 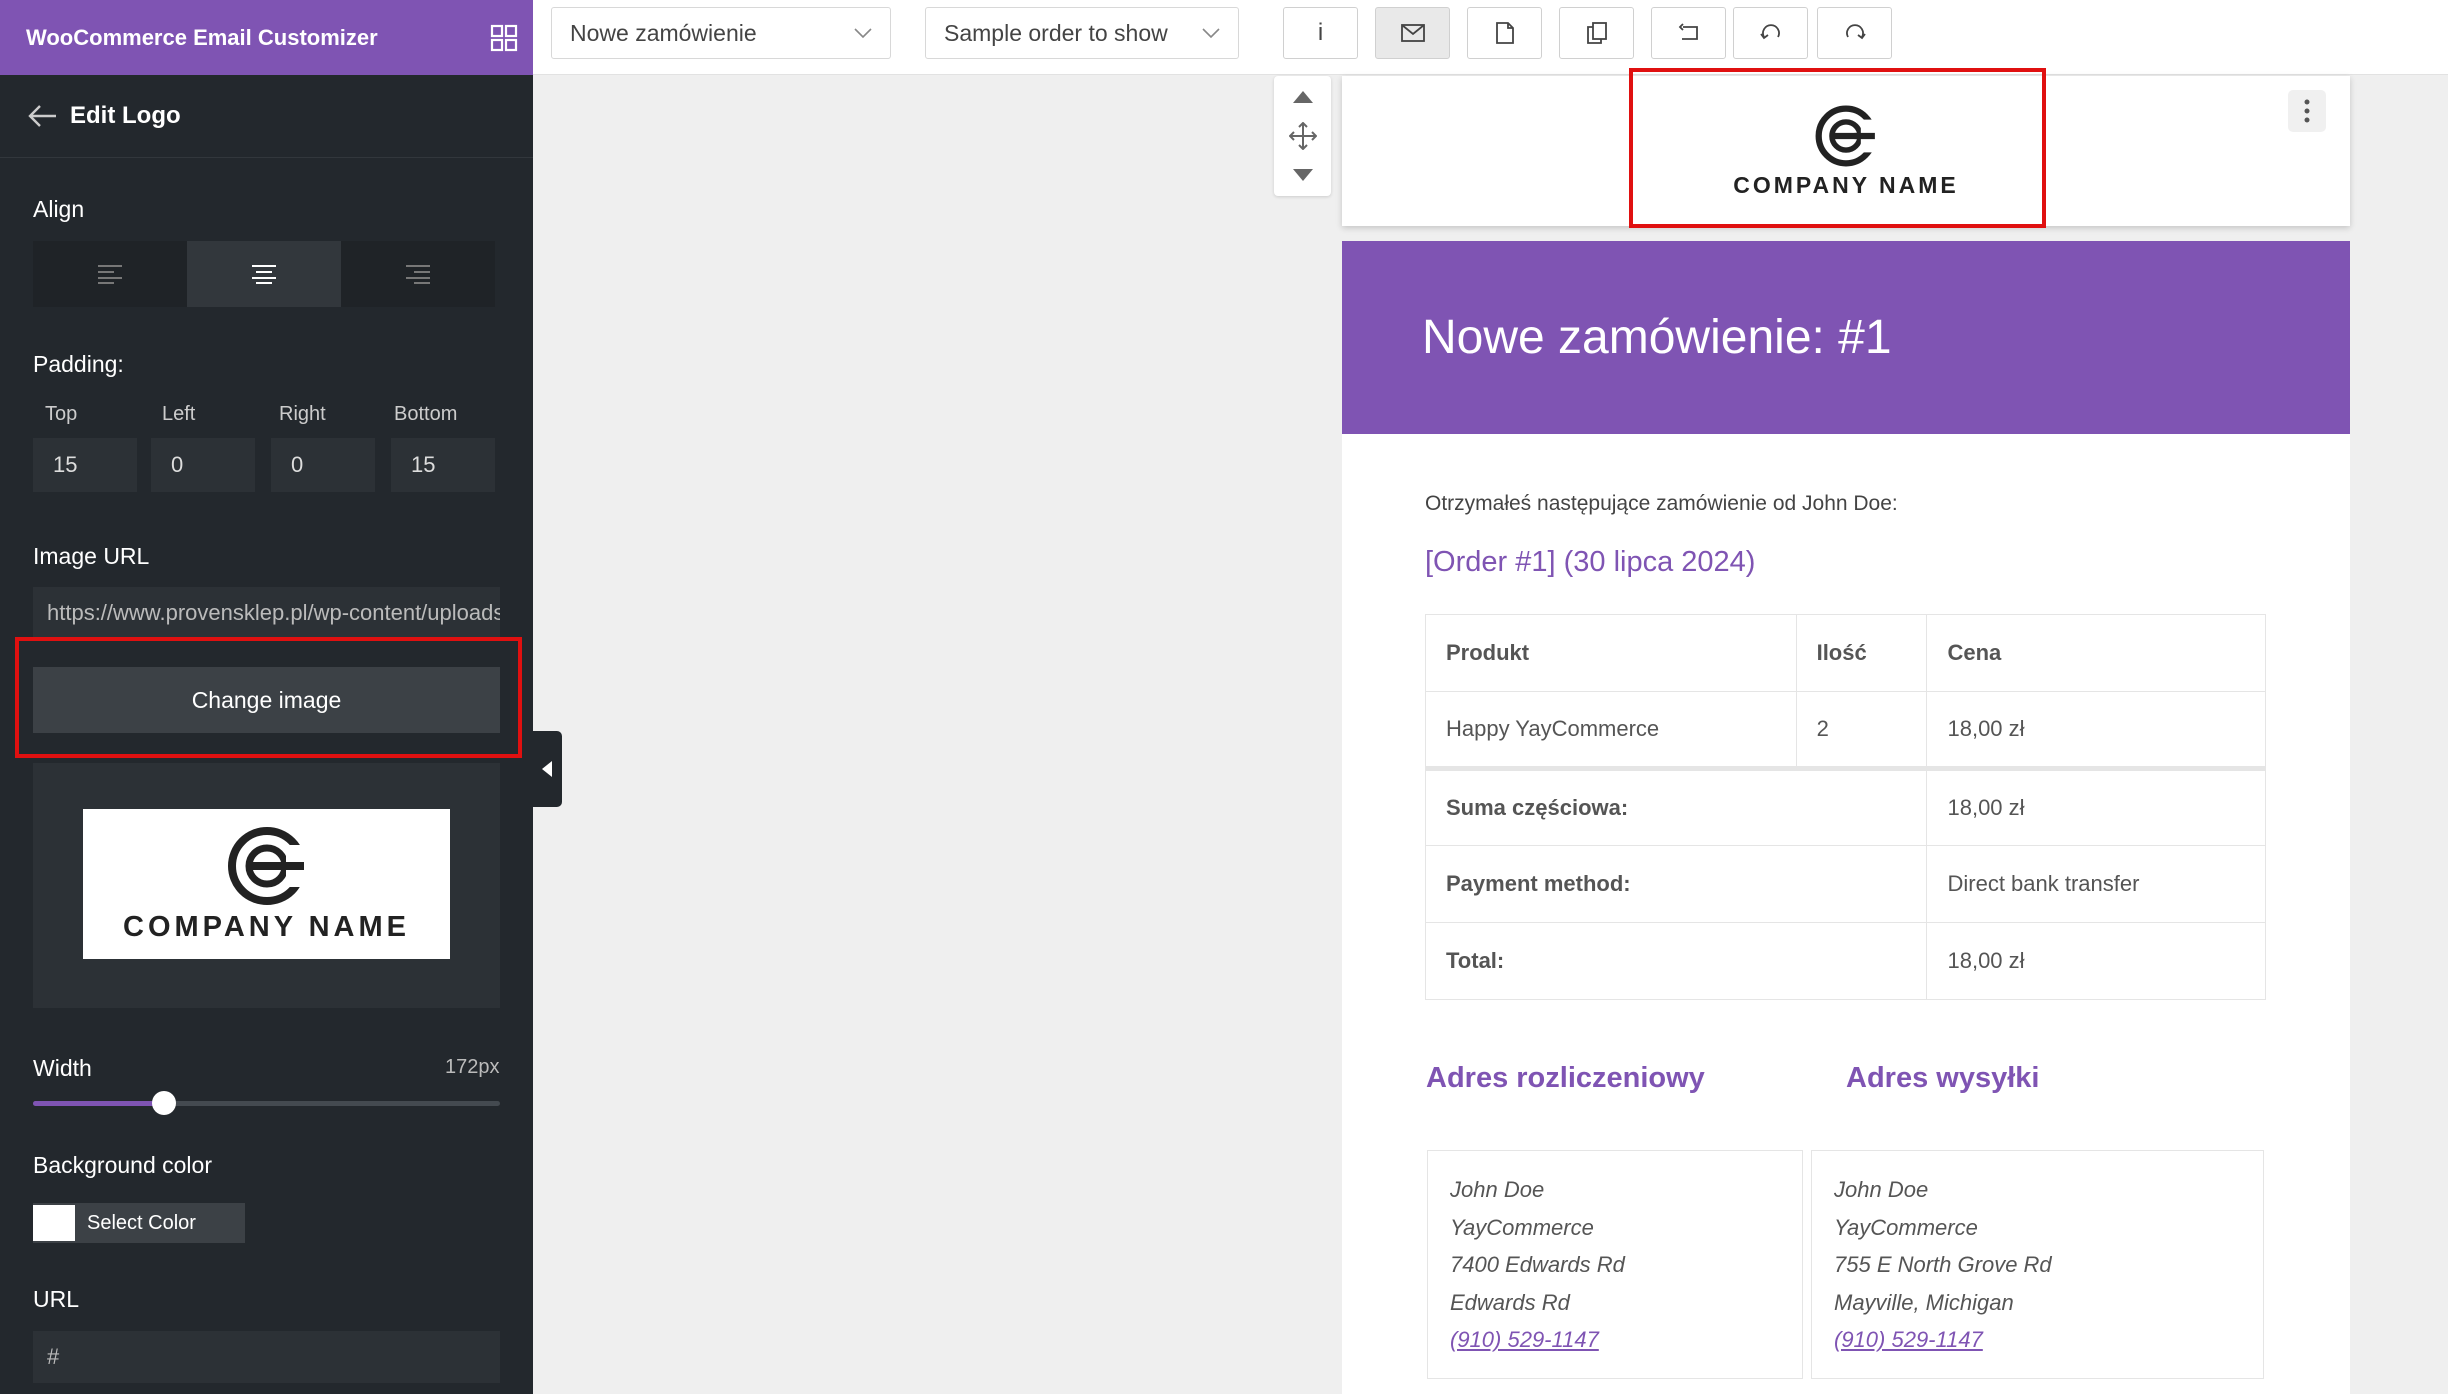 What do you see at coordinates (59, 209) in the screenshot?
I see `align-label: Align` at bounding box center [59, 209].